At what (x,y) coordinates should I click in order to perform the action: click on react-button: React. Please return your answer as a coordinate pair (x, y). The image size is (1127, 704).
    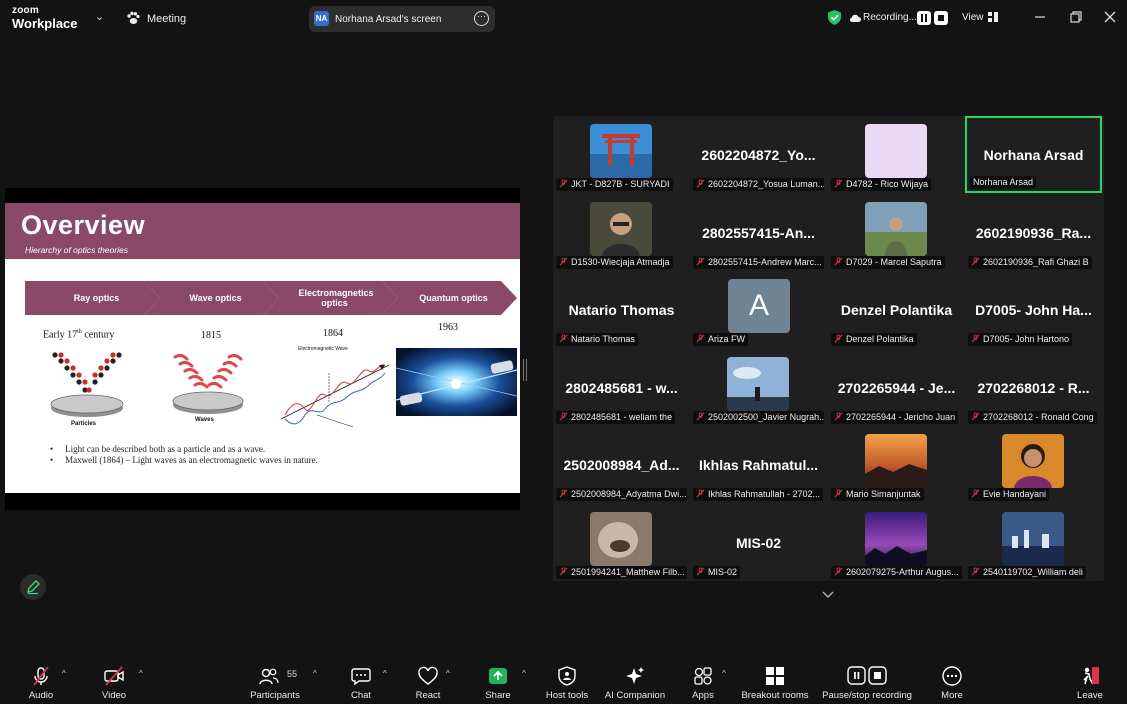
    Looking at the image, I should click on (428, 681).